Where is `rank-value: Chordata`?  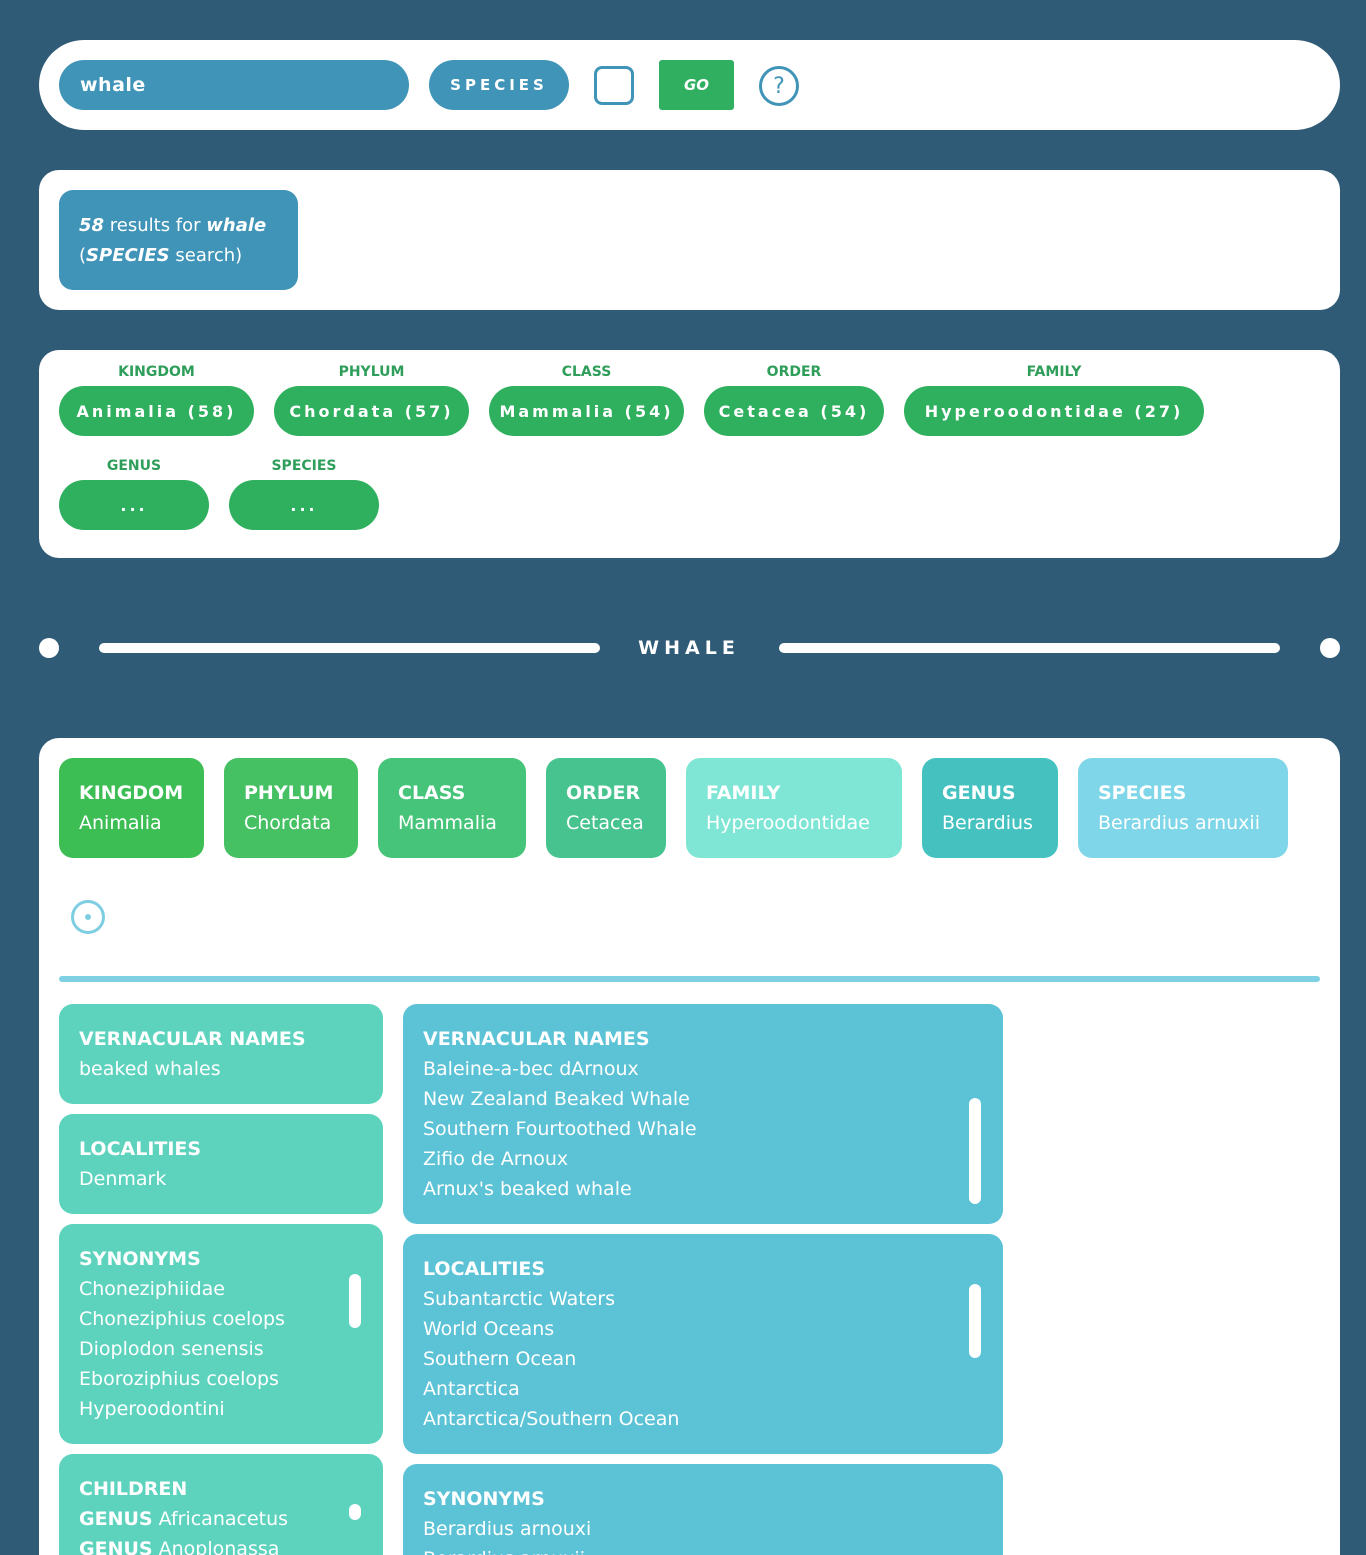 rank-value: Chordata is located at coordinates (288, 823).